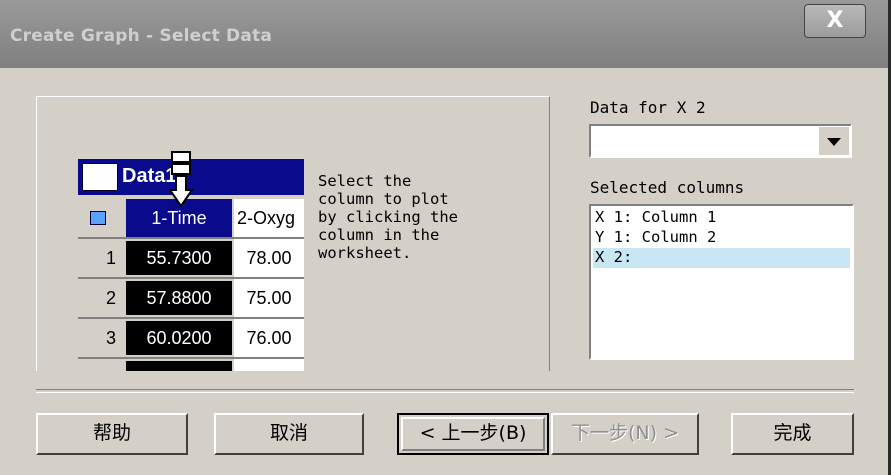 This screenshot has height=475, width=891. I want to click on row-number: 1, so click(101, 258).